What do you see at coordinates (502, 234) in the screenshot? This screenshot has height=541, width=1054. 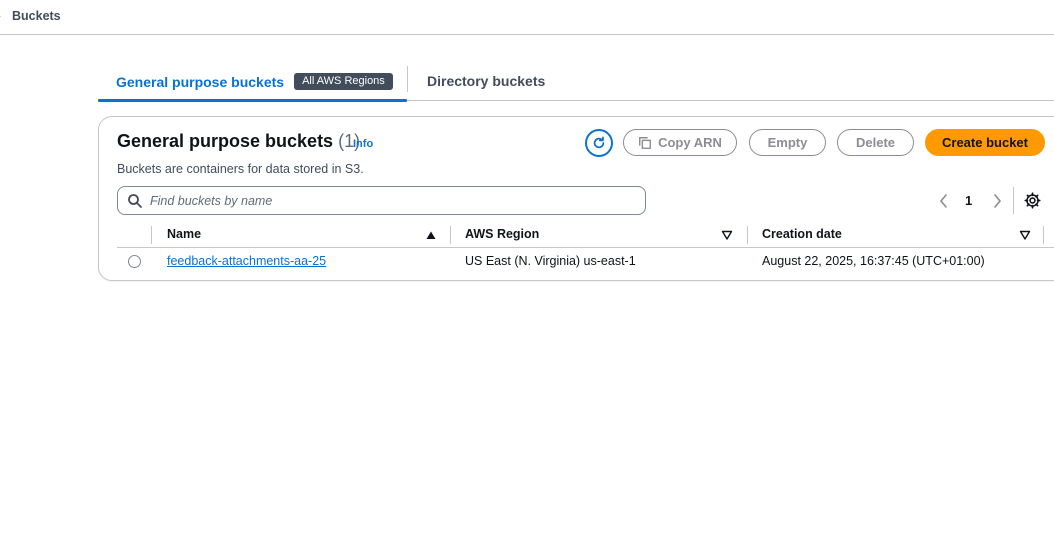 I see `column-header-region: AWS Region` at bounding box center [502, 234].